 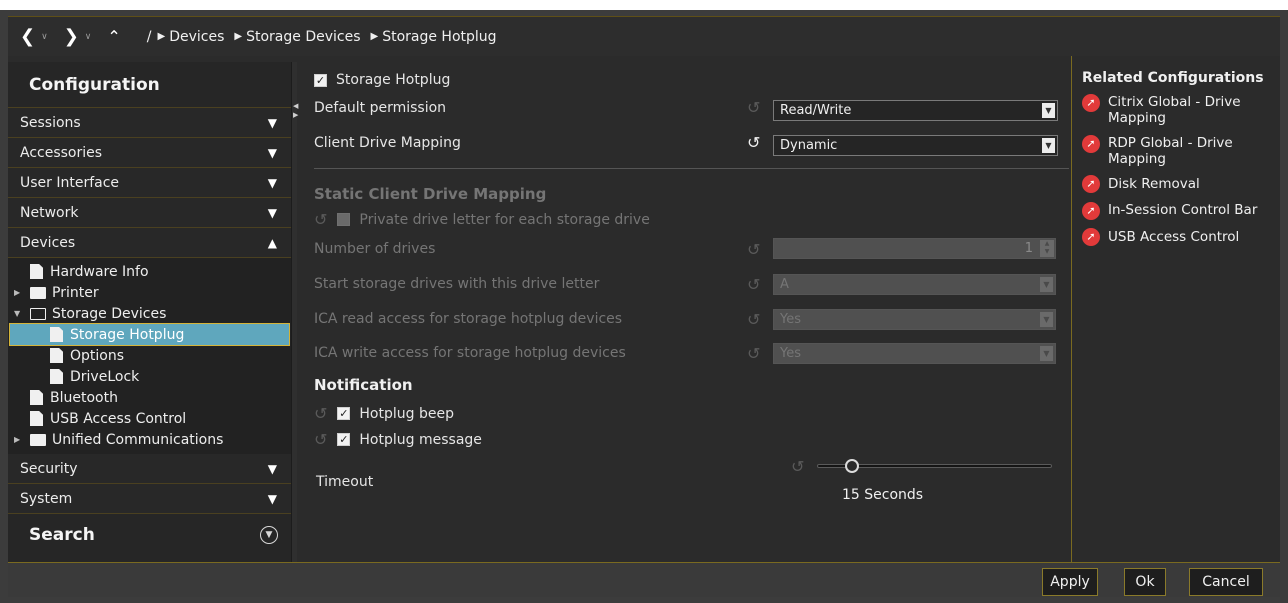 What do you see at coordinates (297, 37) in the screenshot?
I see `breadcrumb-item-storage-devices: ▶ Storage Devices` at bounding box center [297, 37].